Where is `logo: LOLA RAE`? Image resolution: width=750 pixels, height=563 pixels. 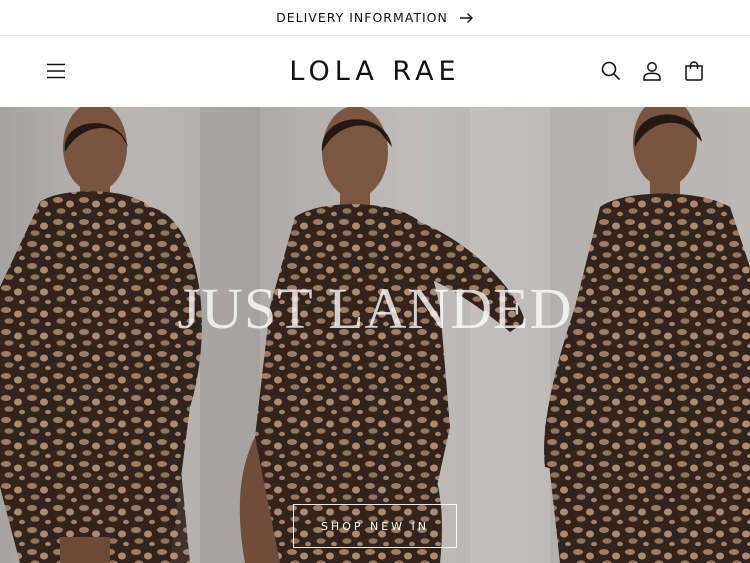
logo: LOLA RAE is located at coordinates (375, 71).